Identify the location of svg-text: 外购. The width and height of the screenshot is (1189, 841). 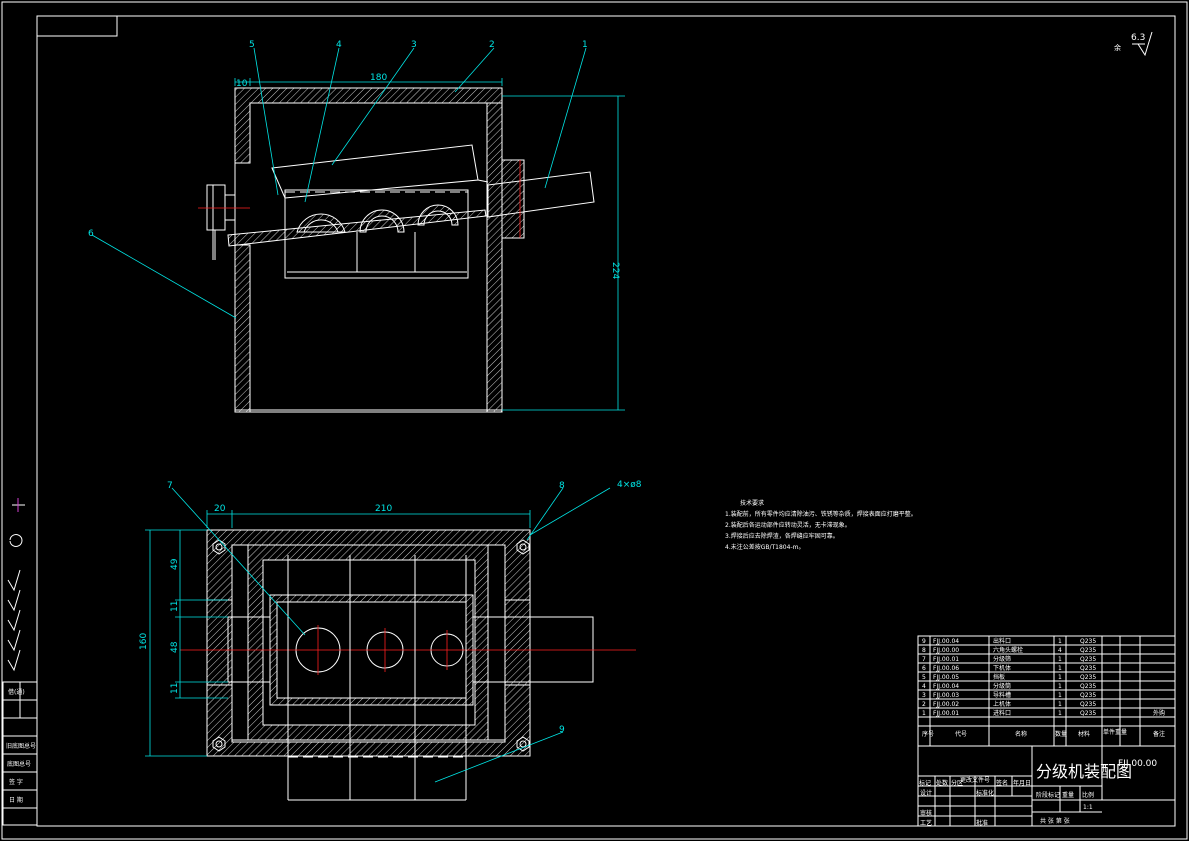
(1159, 713).